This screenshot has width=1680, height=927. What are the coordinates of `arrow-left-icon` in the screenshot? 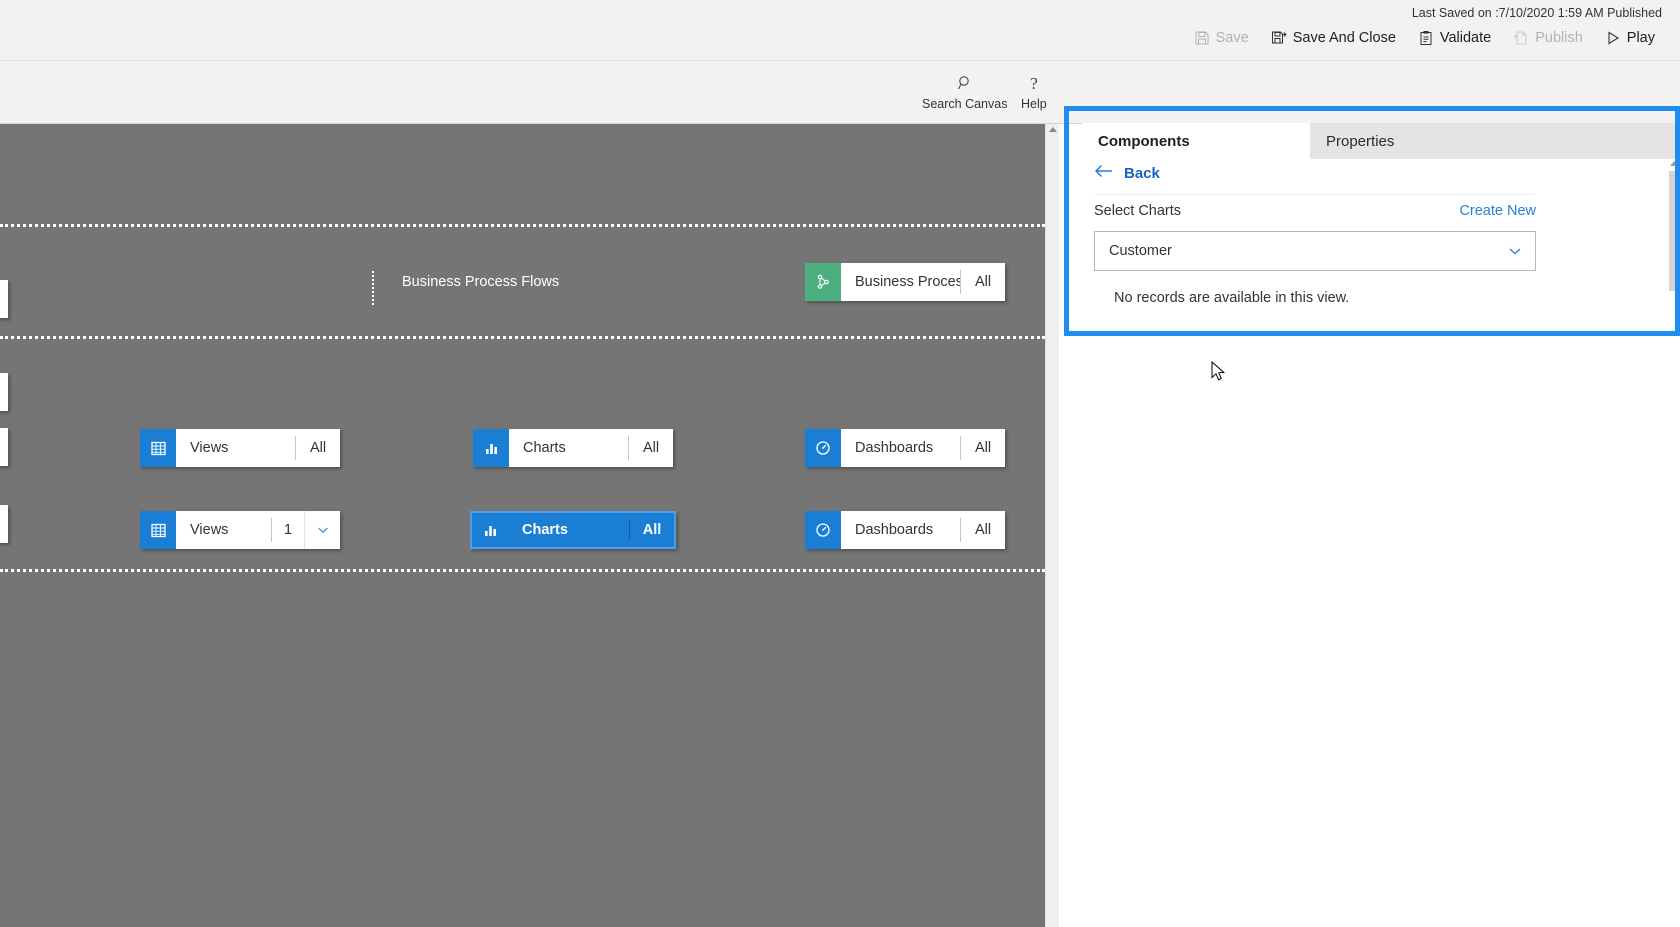 It's located at (1104, 173).